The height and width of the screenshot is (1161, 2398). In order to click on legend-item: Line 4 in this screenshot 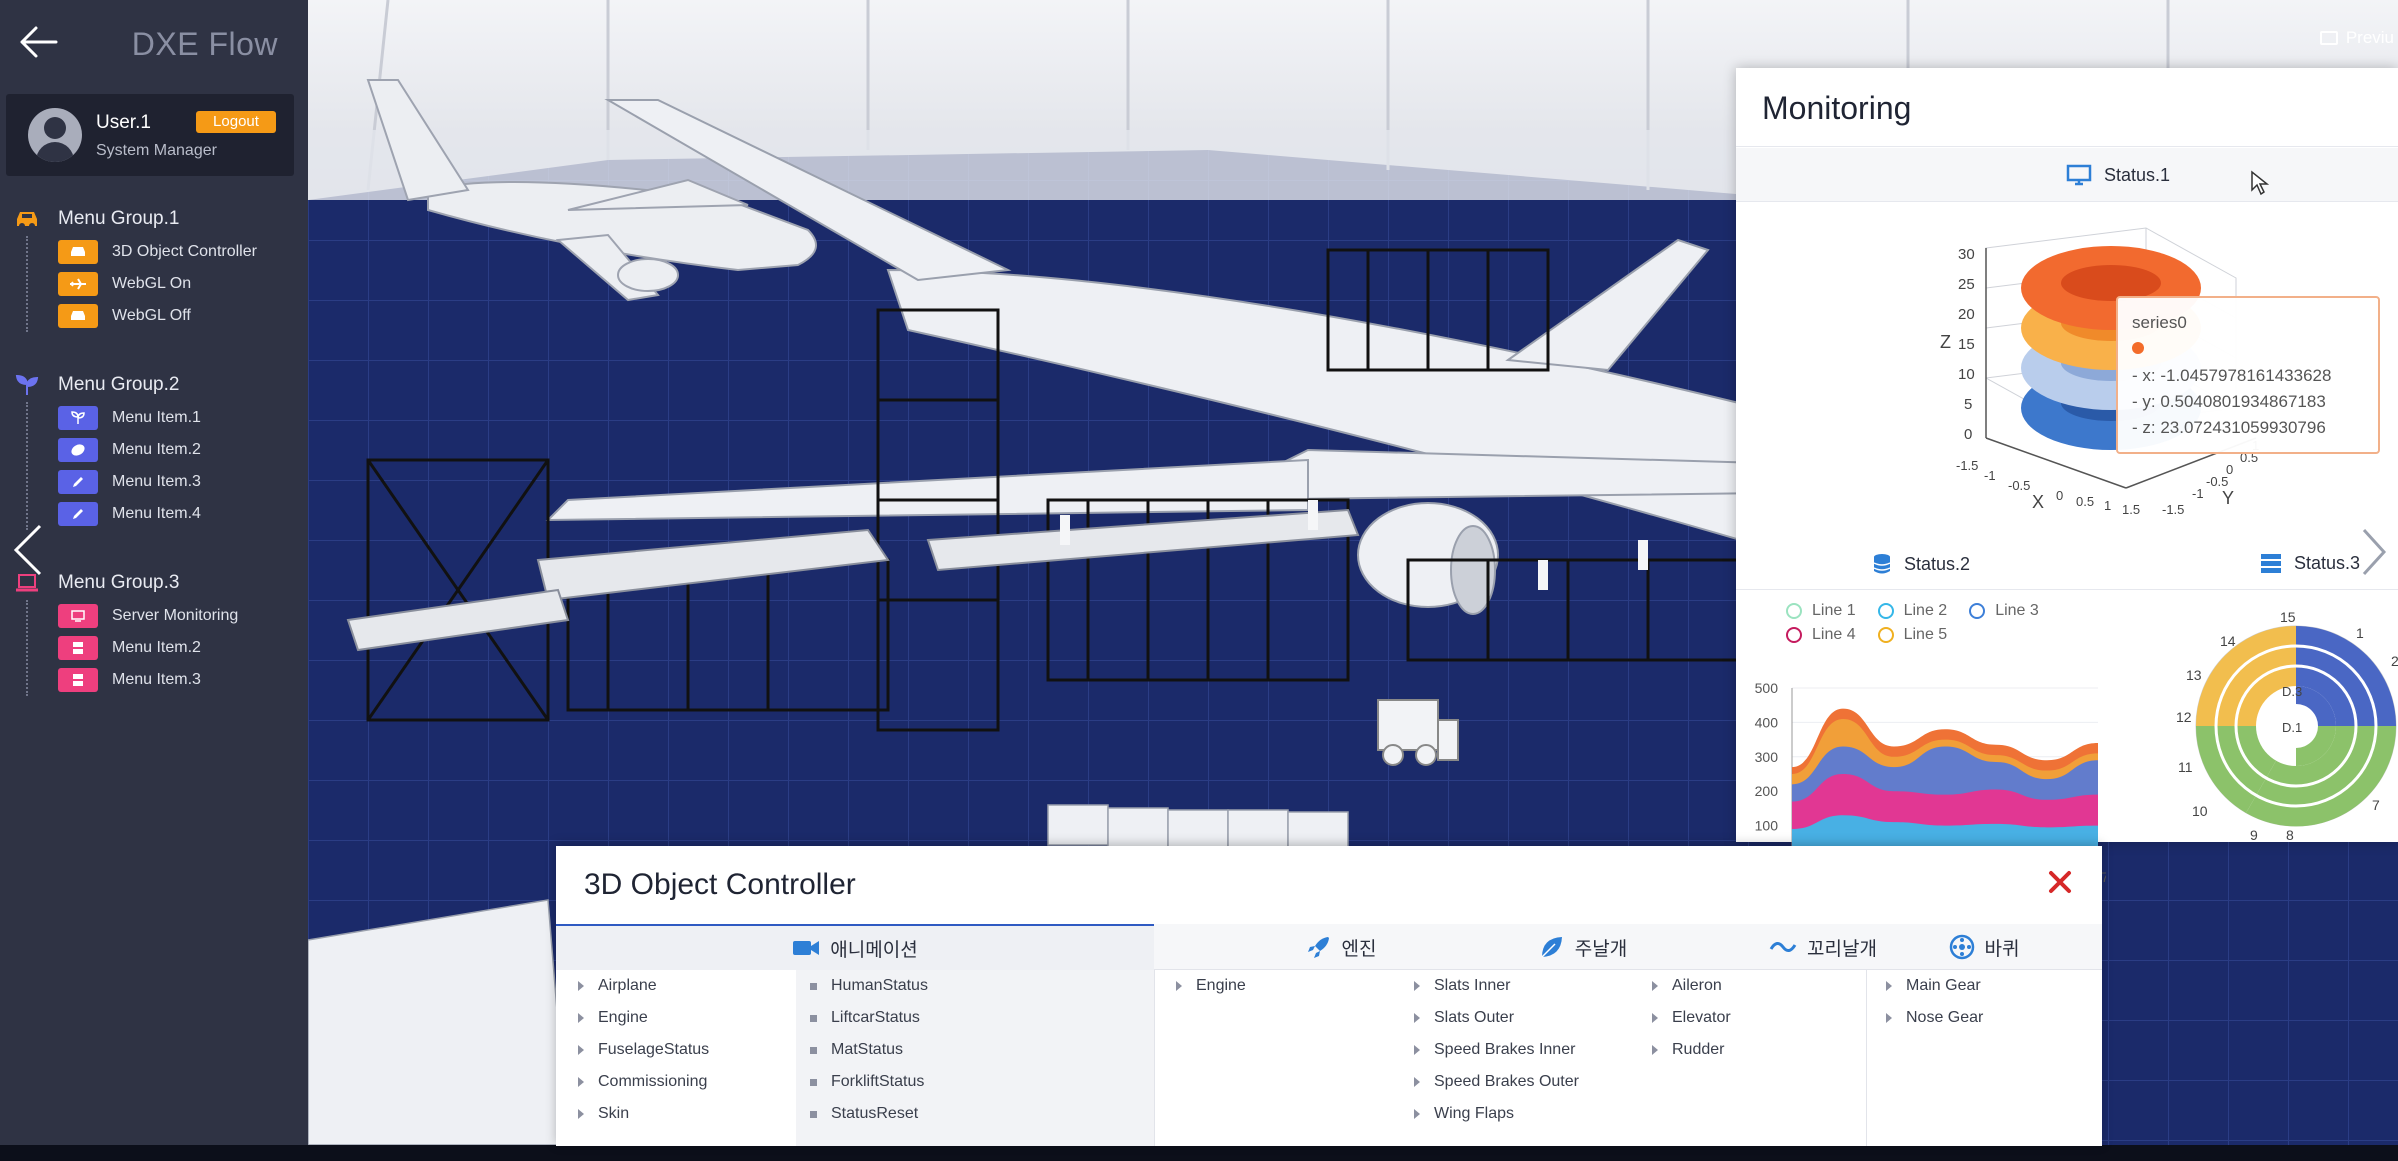, I will do `click(1821, 635)`.